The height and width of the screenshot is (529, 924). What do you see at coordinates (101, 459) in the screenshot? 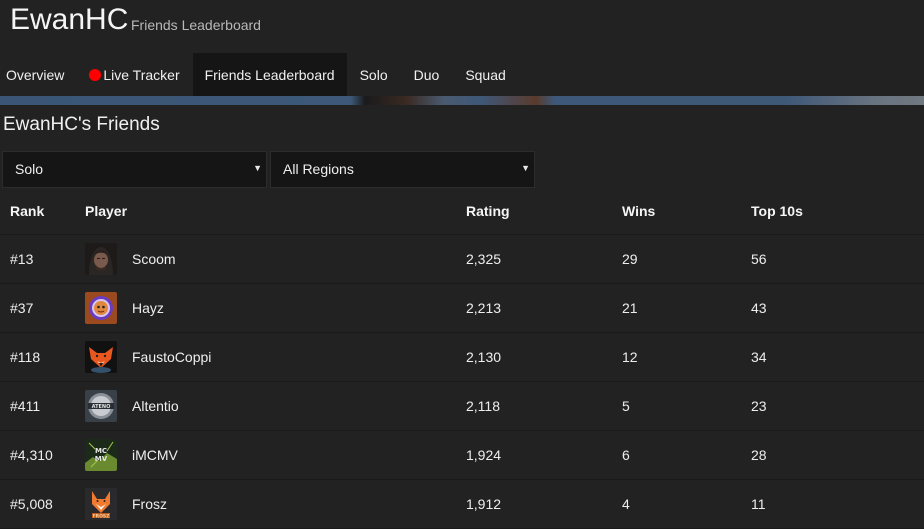
I see `svg-text: MV` at bounding box center [101, 459].